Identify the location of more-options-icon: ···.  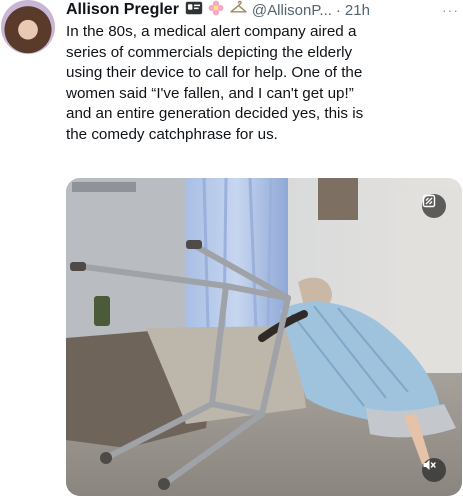
(450, 10).